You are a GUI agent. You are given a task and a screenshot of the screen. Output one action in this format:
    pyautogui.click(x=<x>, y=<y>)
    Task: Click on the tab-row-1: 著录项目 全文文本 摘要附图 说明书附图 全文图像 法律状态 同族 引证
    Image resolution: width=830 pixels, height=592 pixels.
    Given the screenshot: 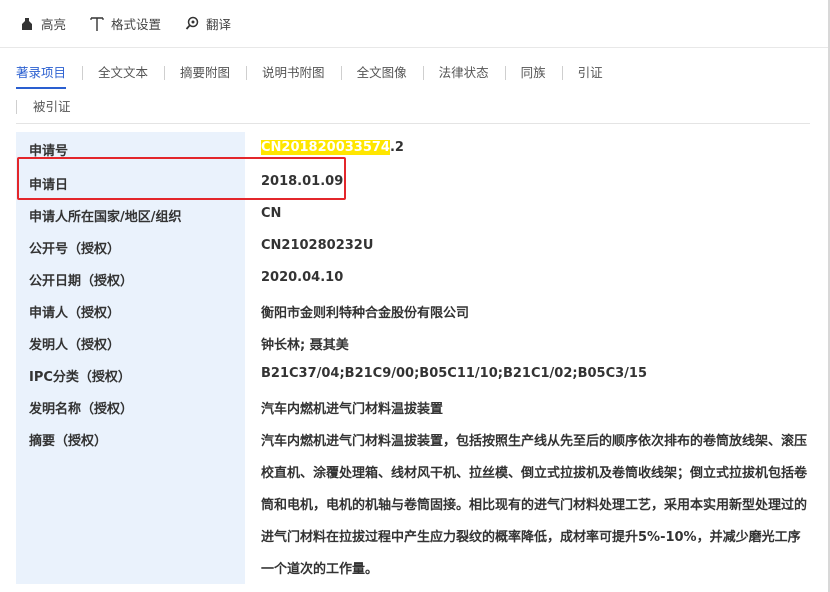 What is the action you would take?
    pyautogui.click(x=413, y=73)
    